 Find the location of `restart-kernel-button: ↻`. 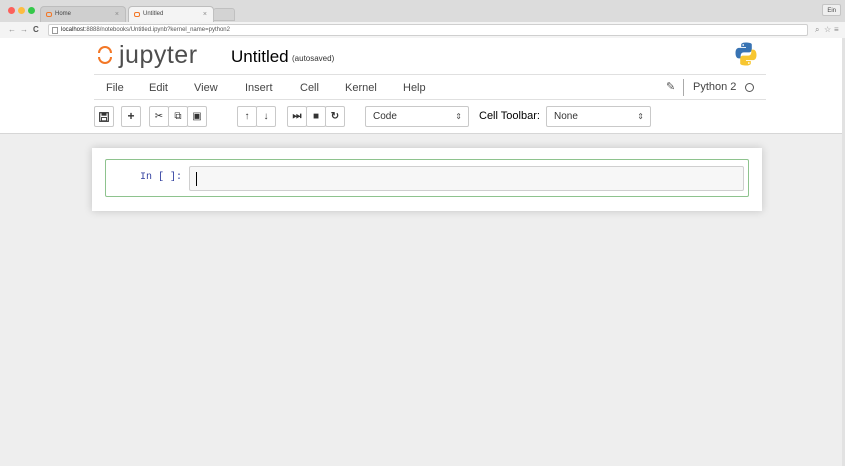

restart-kernel-button: ↻ is located at coordinates (335, 116).